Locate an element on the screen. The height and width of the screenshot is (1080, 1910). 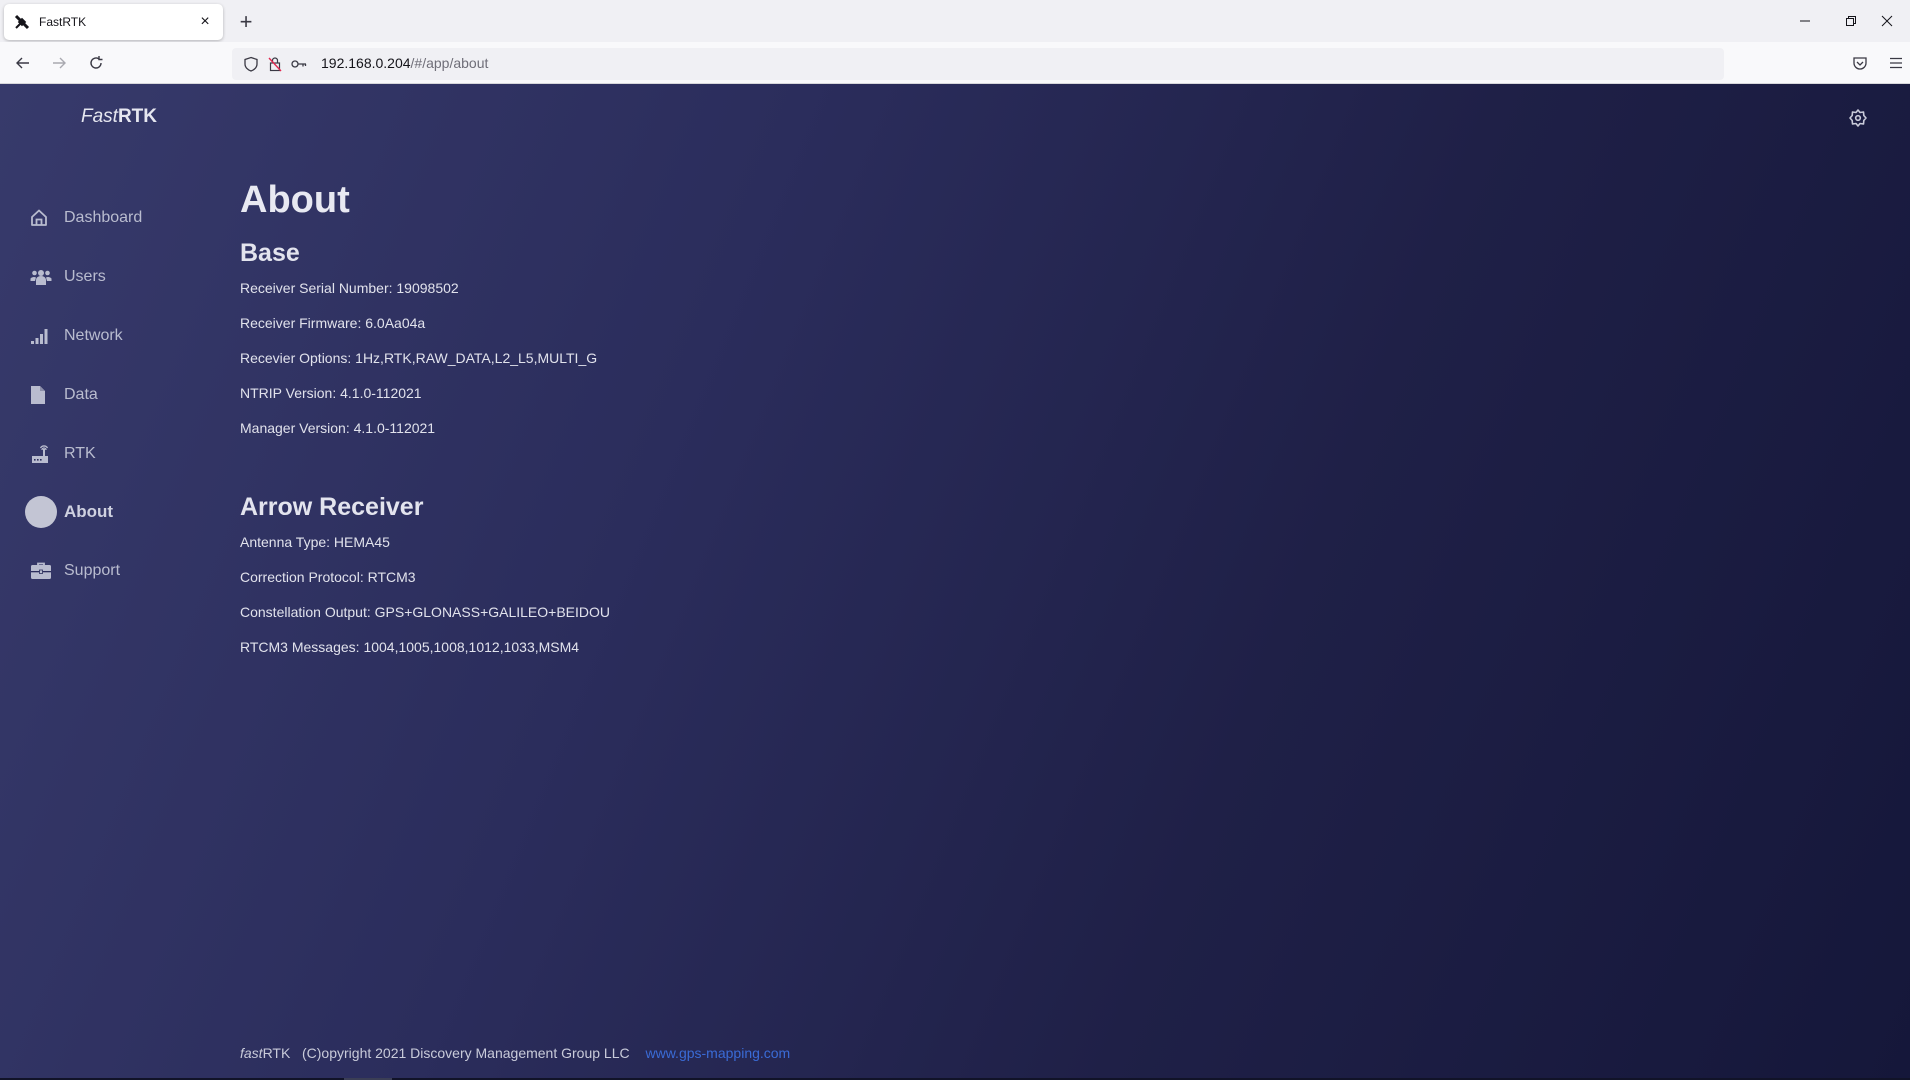
reload-button is located at coordinates (96, 63).